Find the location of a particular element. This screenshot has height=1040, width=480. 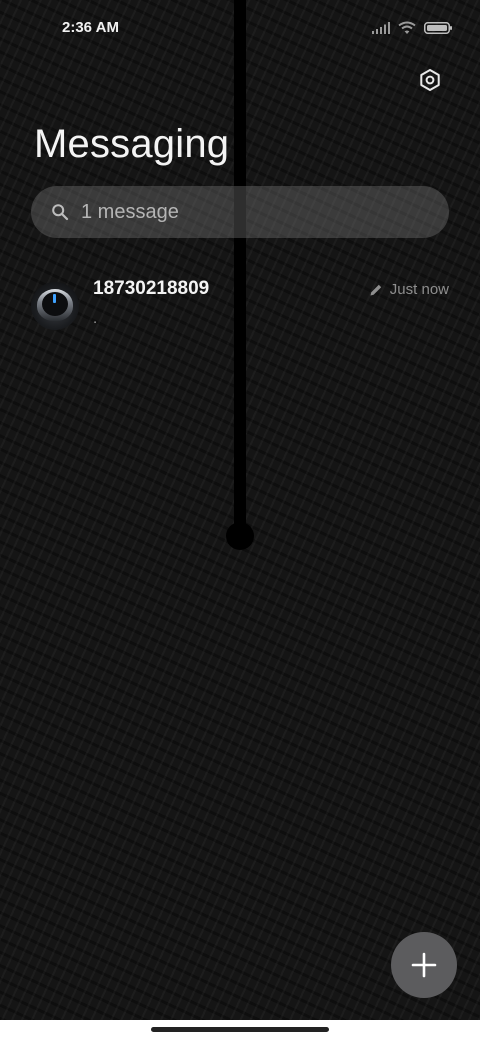

conversation-time: Just now is located at coordinates (419, 289).